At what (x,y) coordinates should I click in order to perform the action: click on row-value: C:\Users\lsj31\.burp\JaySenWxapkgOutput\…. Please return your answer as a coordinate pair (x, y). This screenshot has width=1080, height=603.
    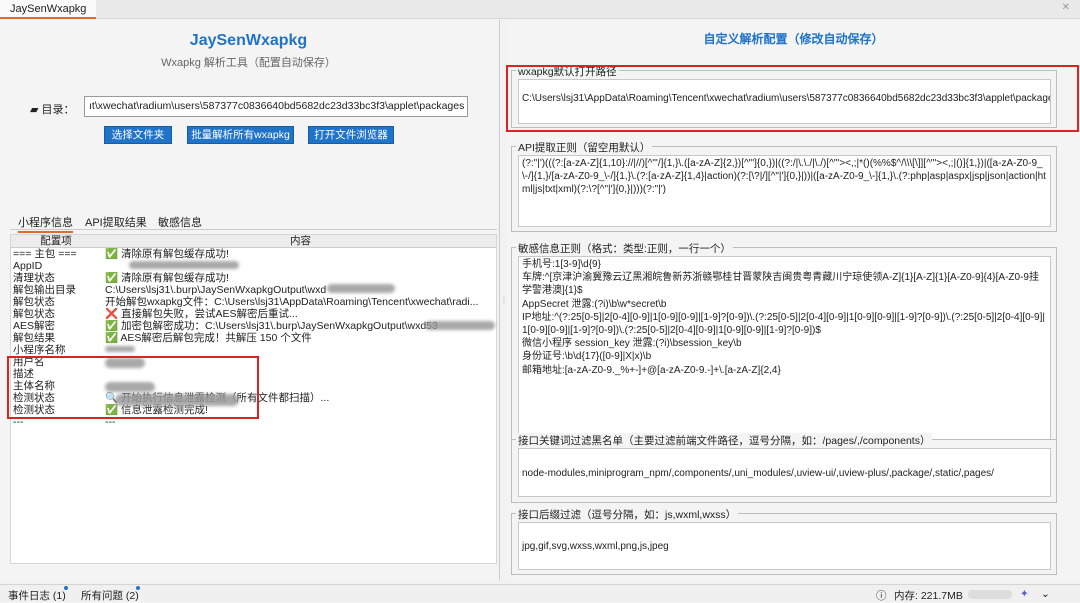
    Looking at the image, I should click on (216, 290).